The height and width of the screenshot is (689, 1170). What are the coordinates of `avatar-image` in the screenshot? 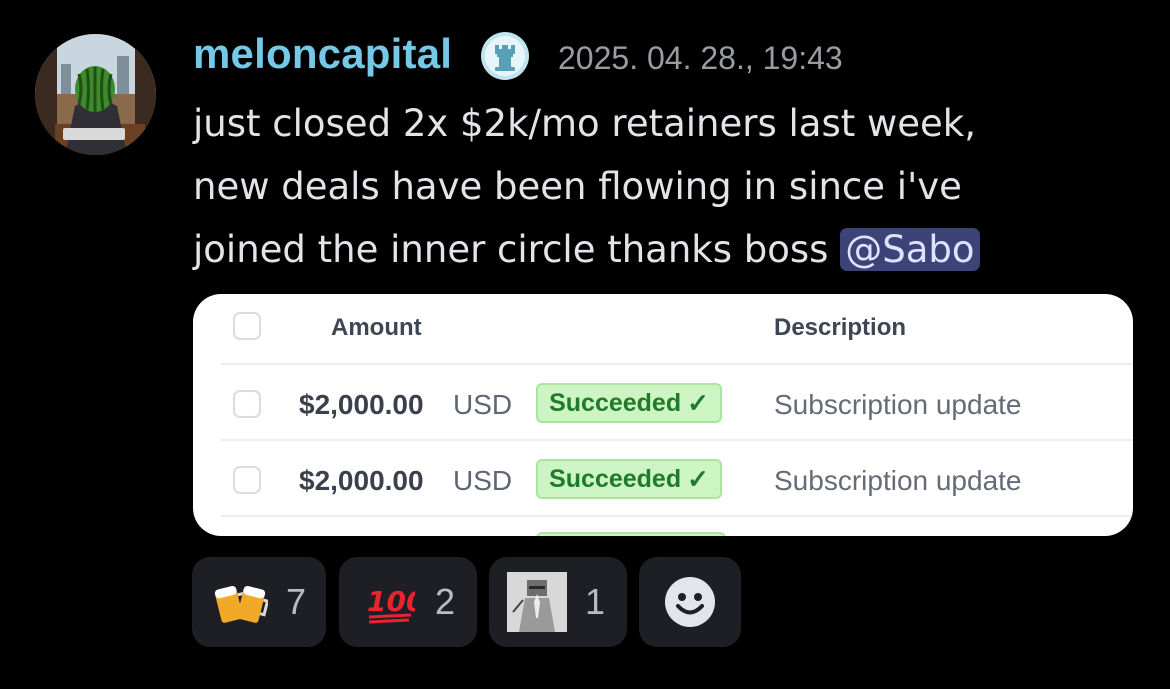 It's located at (95, 94).